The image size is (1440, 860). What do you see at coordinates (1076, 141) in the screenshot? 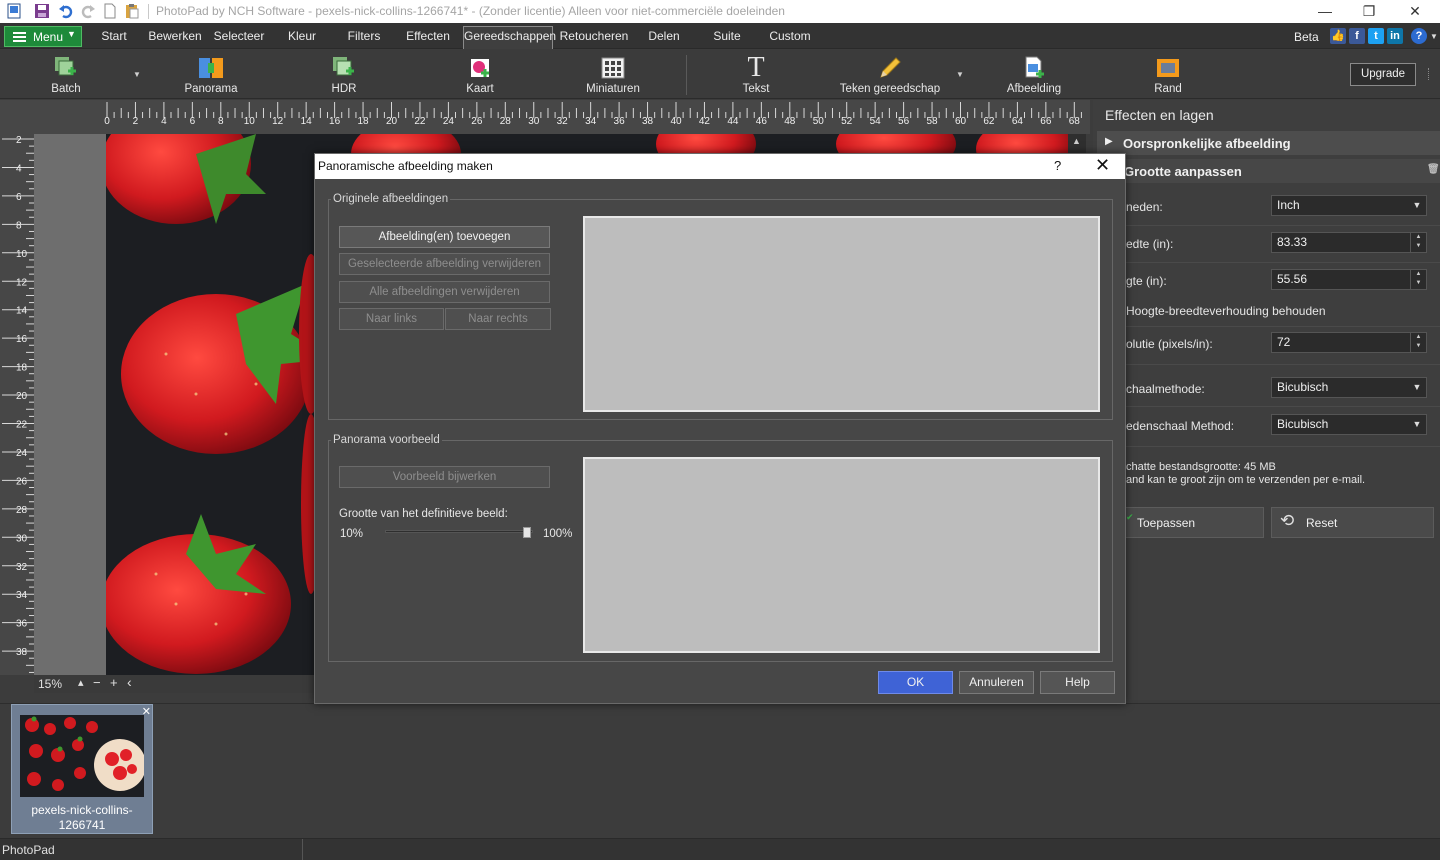
I see `scroll-up-icon: ▲` at bounding box center [1076, 141].